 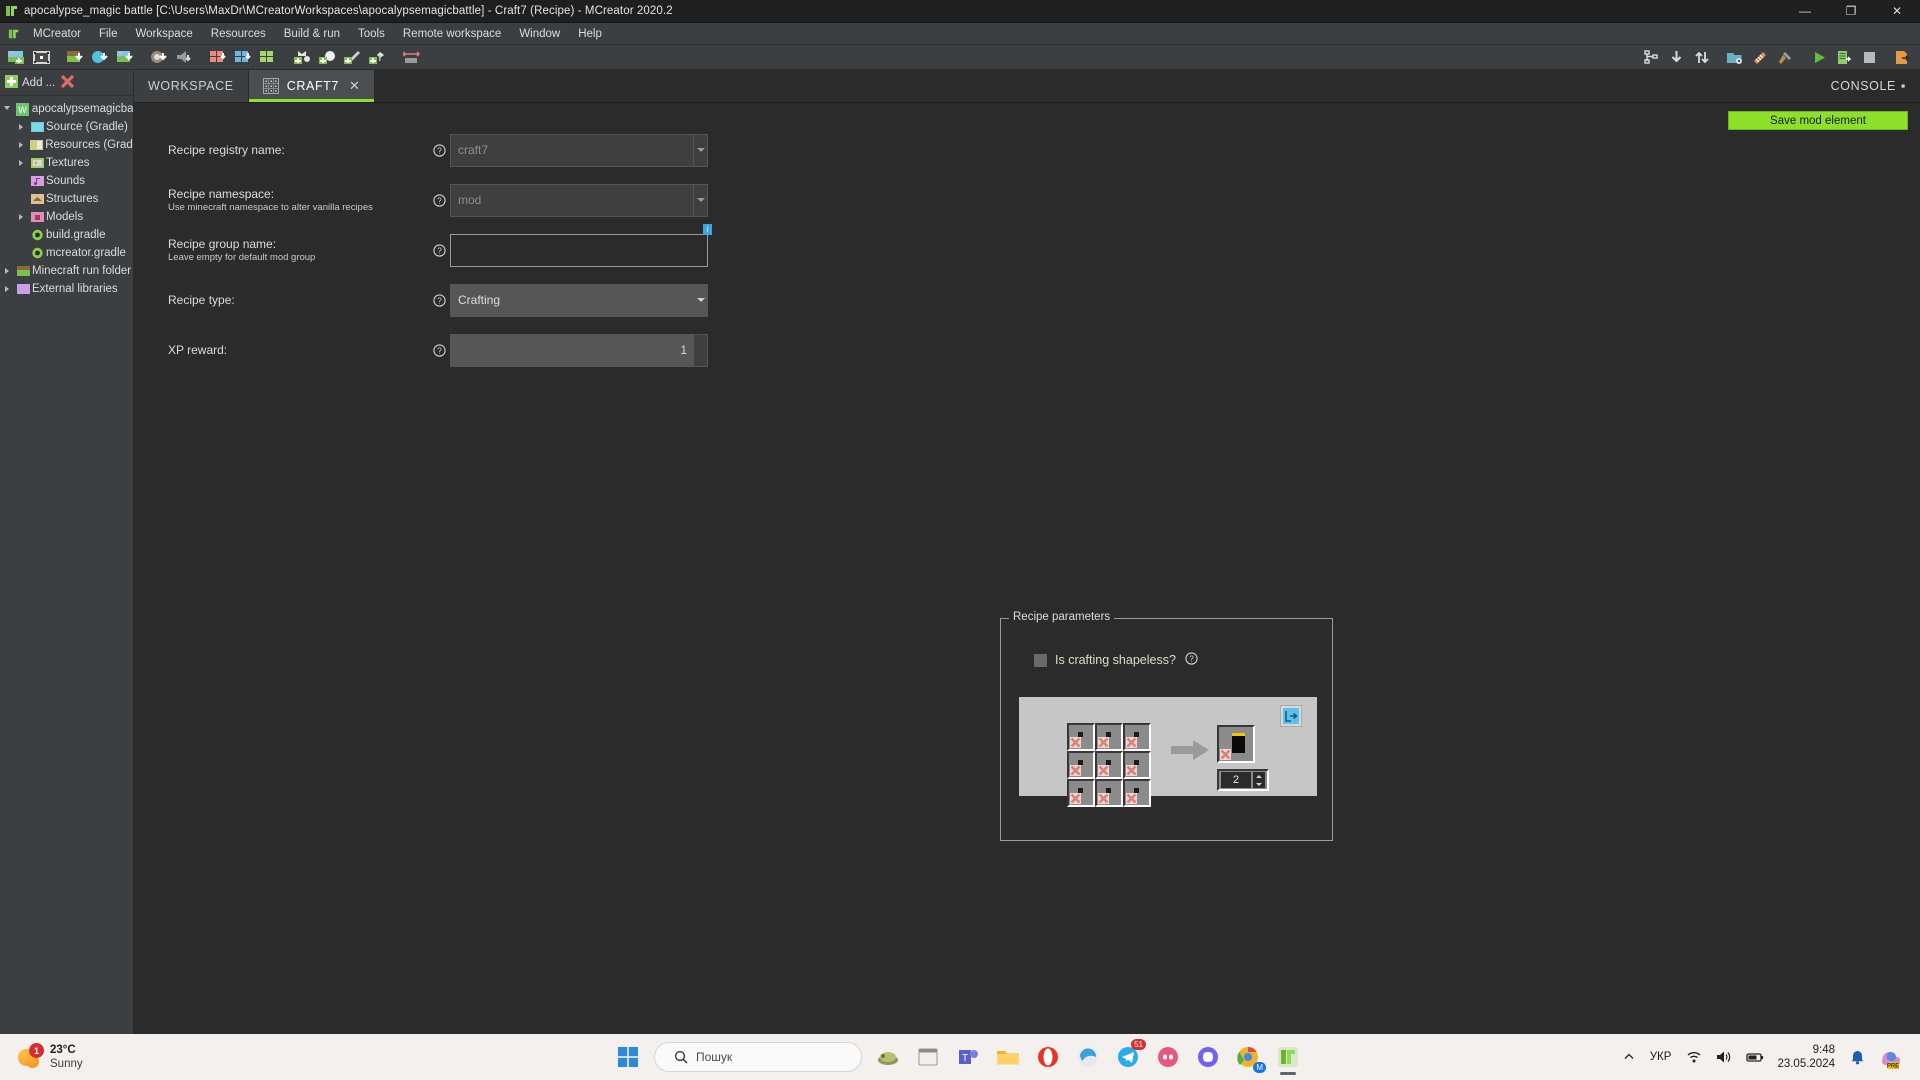 I want to click on tab-close-icon: ✕, so click(x=355, y=86).